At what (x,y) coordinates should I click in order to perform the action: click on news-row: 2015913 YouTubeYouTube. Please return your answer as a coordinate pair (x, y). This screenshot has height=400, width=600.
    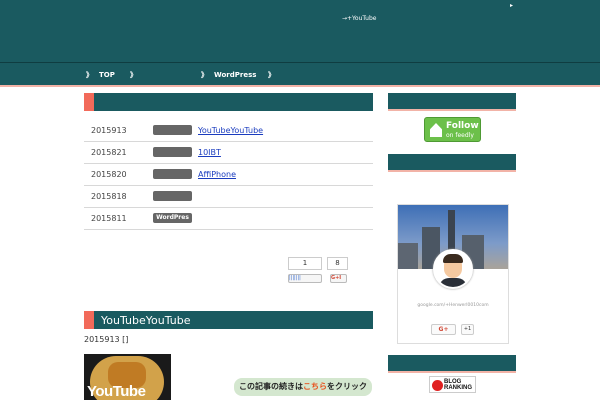
    Looking at the image, I should click on (228, 131).